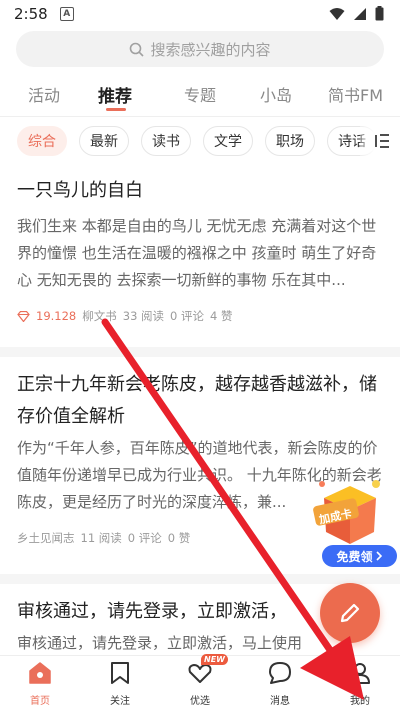  Describe the element at coordinates (360, 701) in the screenshot. I see `nav-profile-label: 我的` at that location.